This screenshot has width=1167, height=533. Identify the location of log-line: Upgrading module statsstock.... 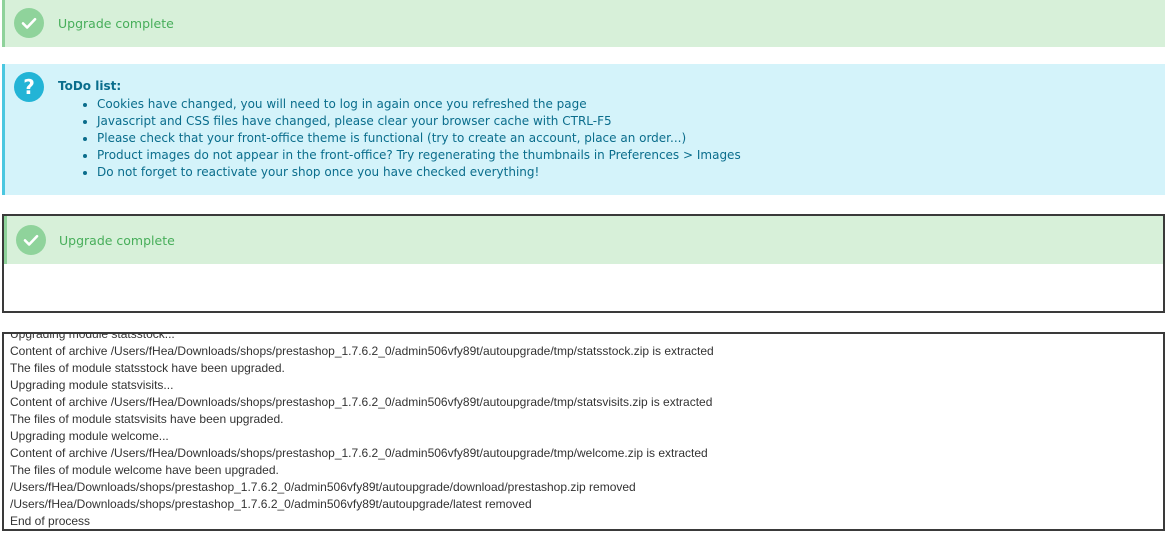
(92, 336).